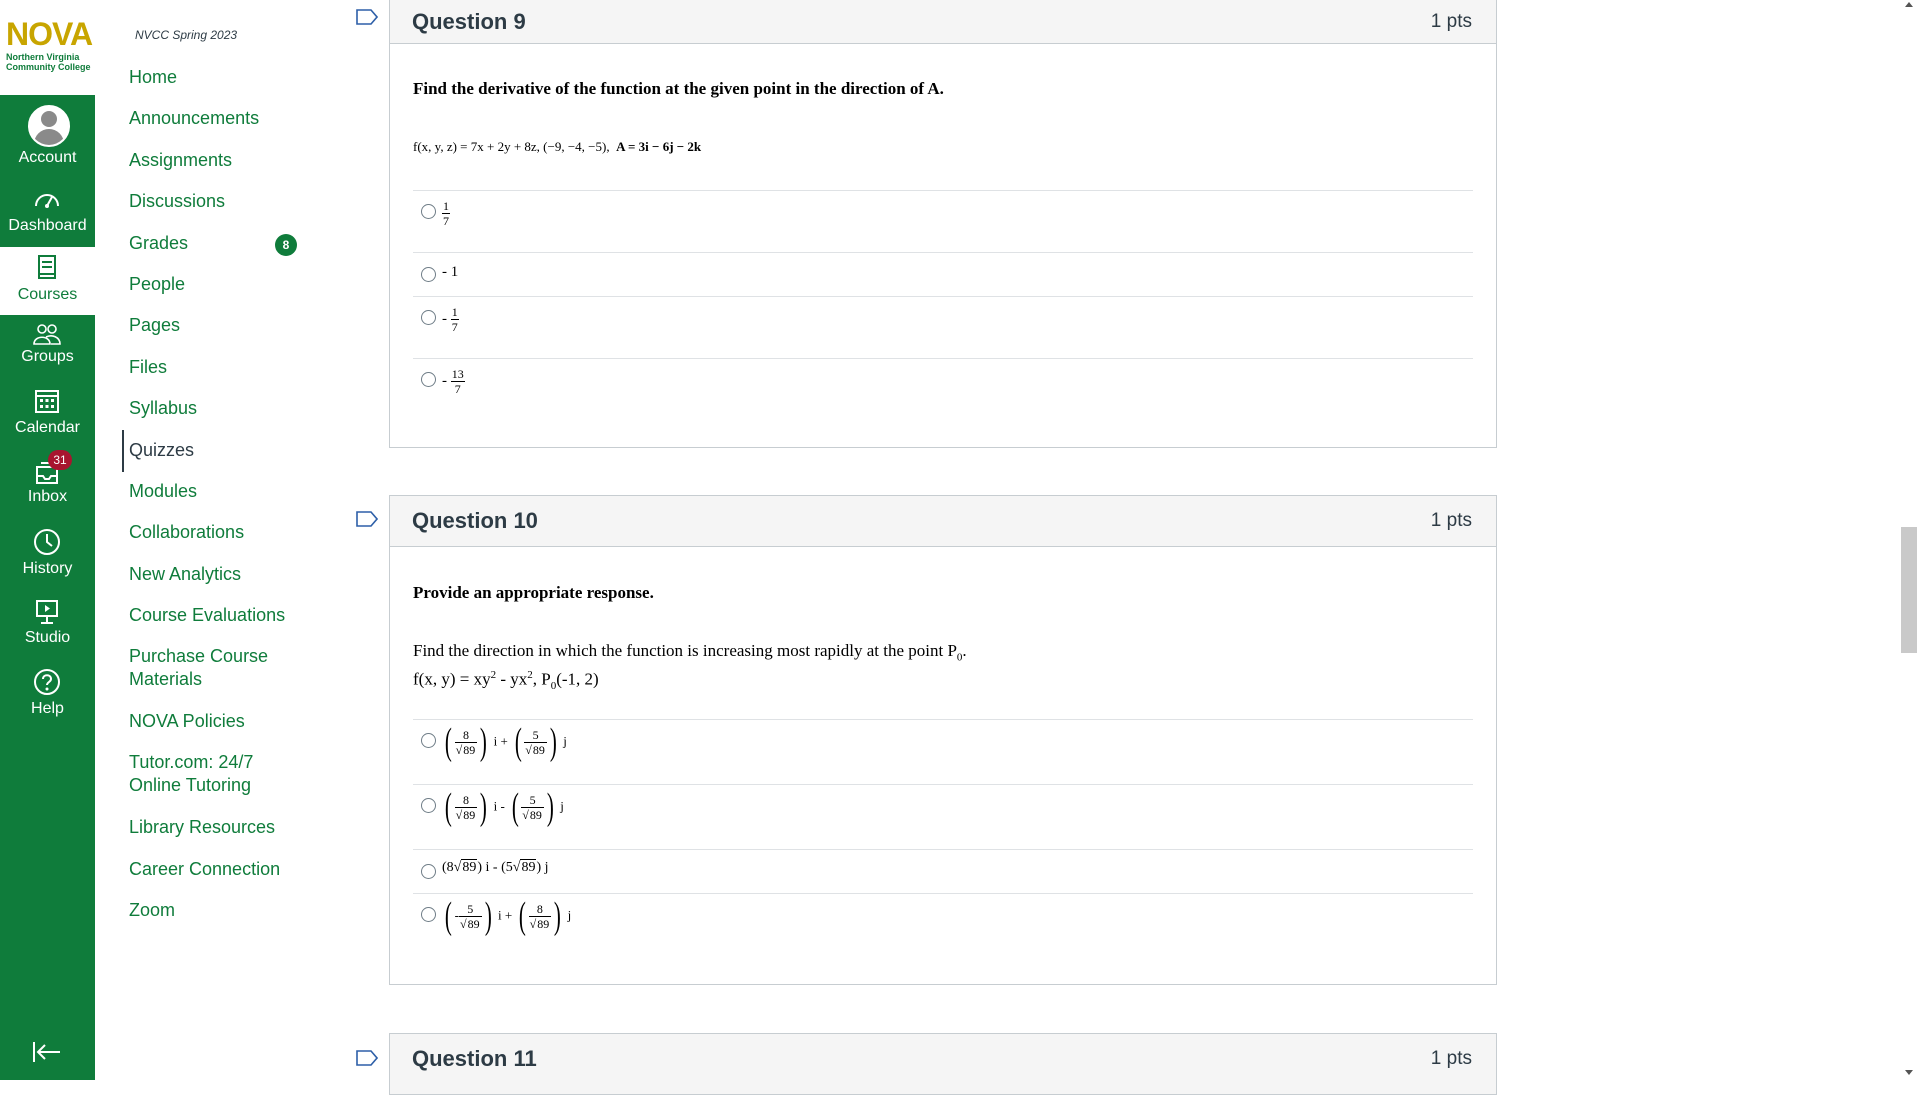  I want to click on answer-option: - 17, so click(943, 327).